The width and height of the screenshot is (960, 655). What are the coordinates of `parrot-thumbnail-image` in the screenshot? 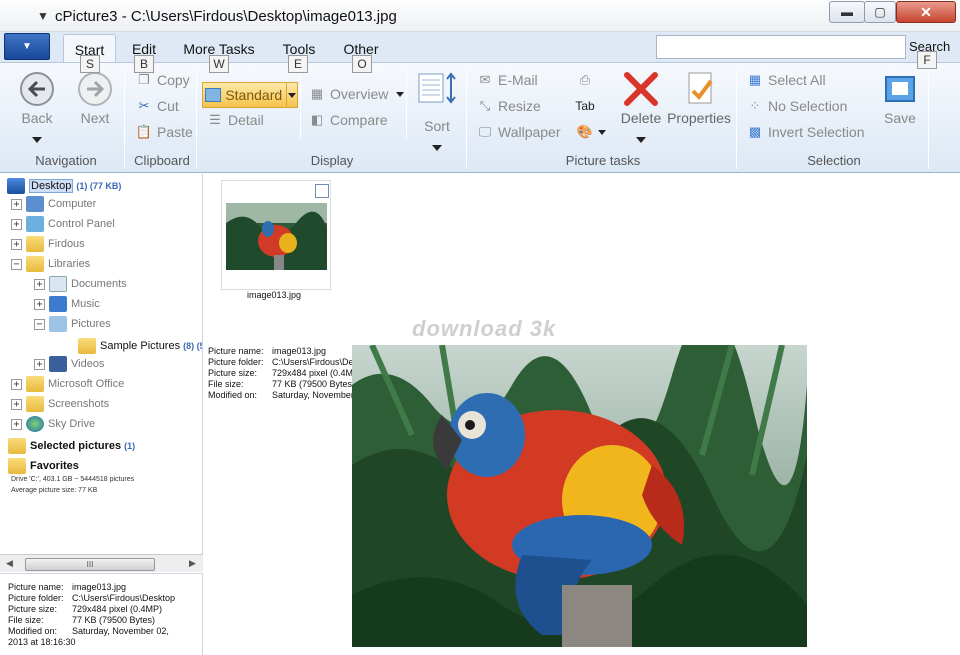 It's located at (276, 236).